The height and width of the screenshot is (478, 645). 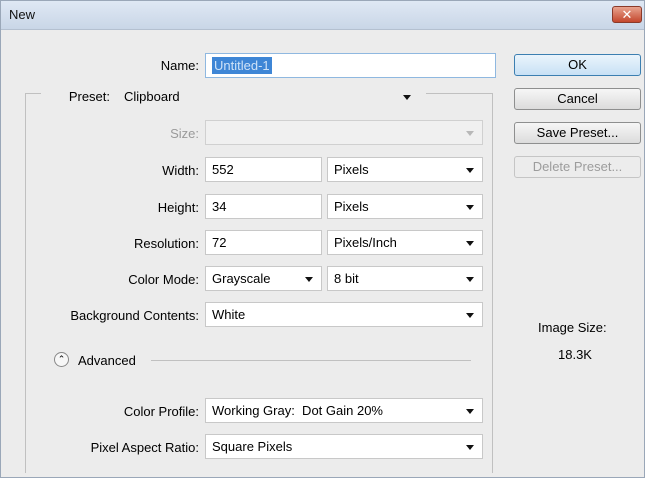 What do you see at coordinates (252, 446) in the screenshot?
I see `pixel-aspect-ratio-value: Square Pixels` at bounding box center [252, 446].